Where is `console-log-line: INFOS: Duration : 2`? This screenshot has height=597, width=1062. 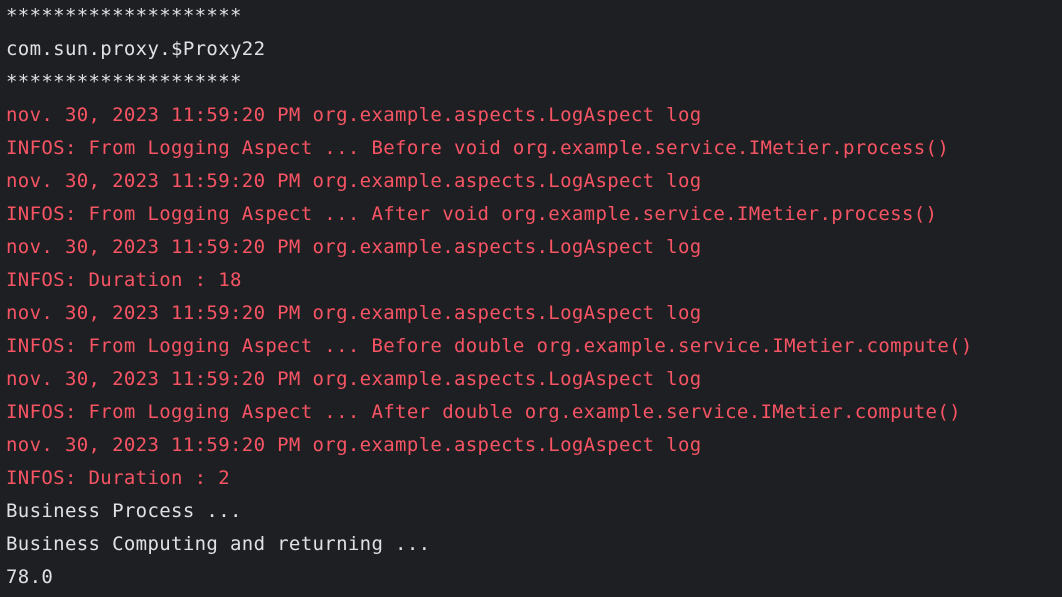 console-log-line: INFOS: Duration : 2 is located at coordinates (118, 478).